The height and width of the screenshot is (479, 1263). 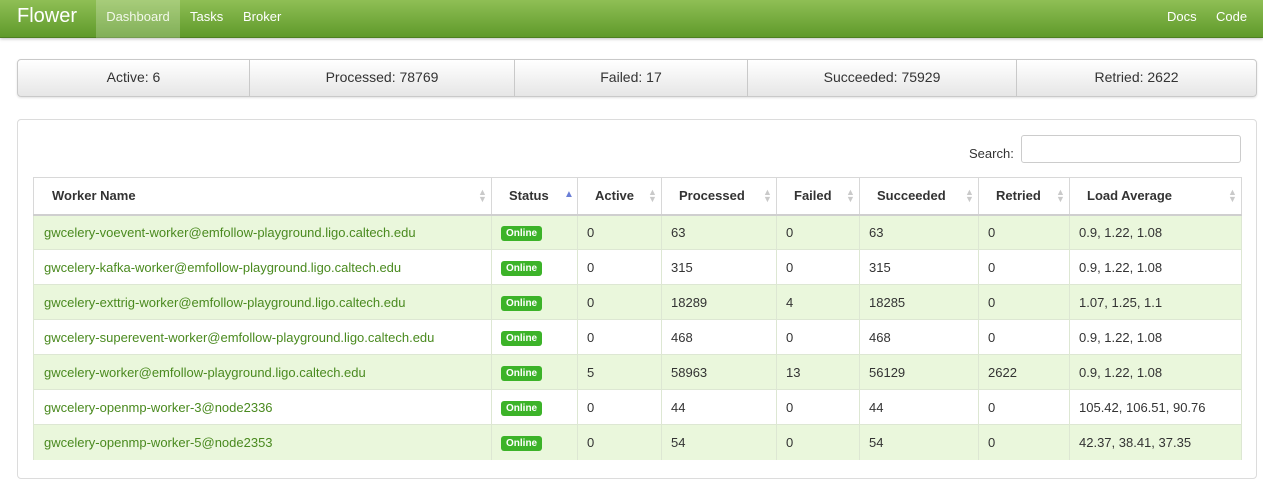 What do you see at coordinates (1018, 196) in the screenshot?
I see `column-header-label: Retried` at bounding box center [1018, 196].